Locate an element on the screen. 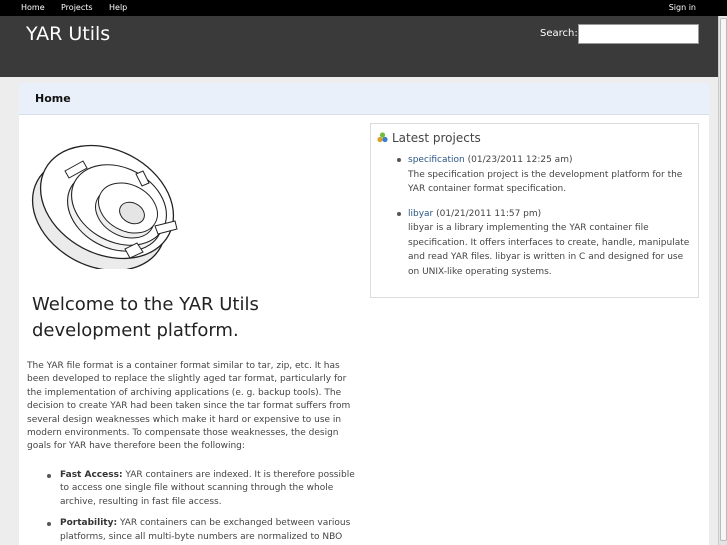  top-menu: Home Projects Help Sign in is located at coordinates (363, 8).